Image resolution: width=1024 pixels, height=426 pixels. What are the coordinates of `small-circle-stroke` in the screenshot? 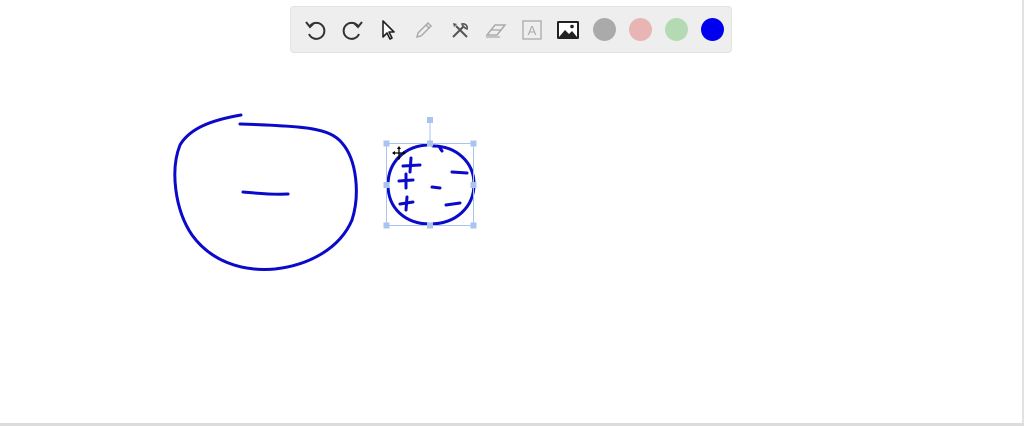 It's located at (431, 184).